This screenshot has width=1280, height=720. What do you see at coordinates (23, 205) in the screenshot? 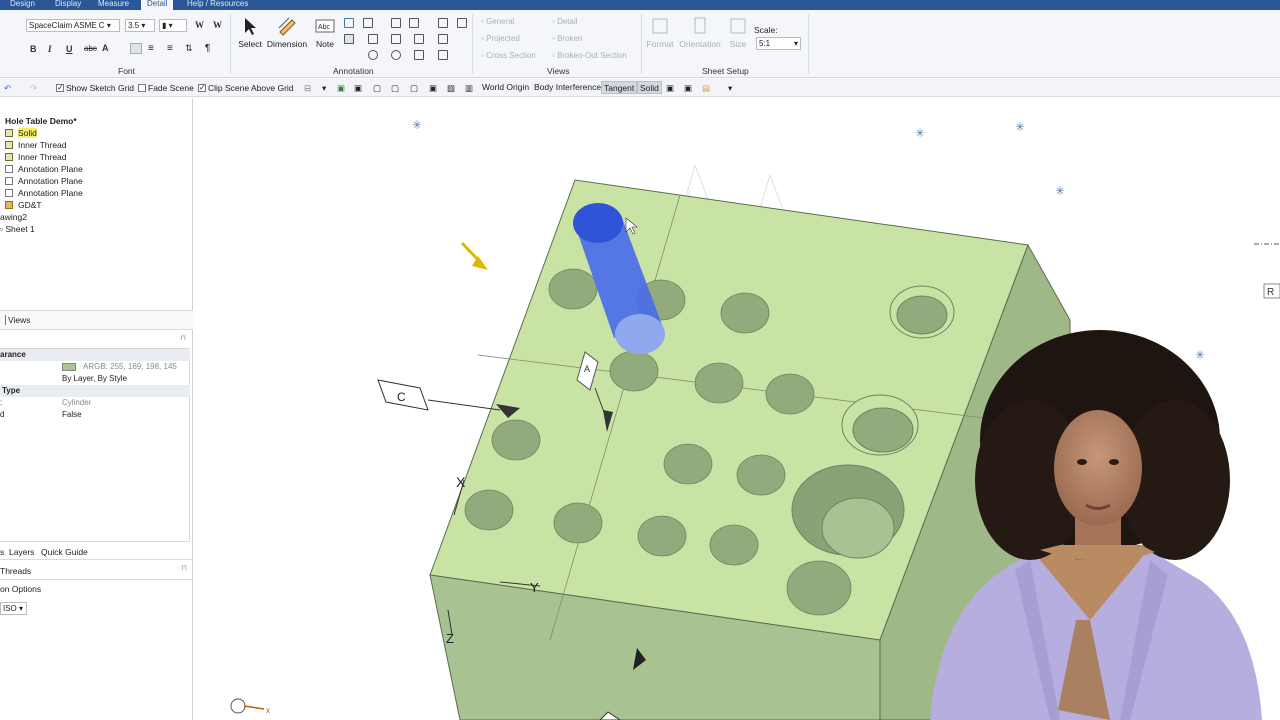
I see `tree-item-gdt: GD&T` at bounding box center [23, 205].